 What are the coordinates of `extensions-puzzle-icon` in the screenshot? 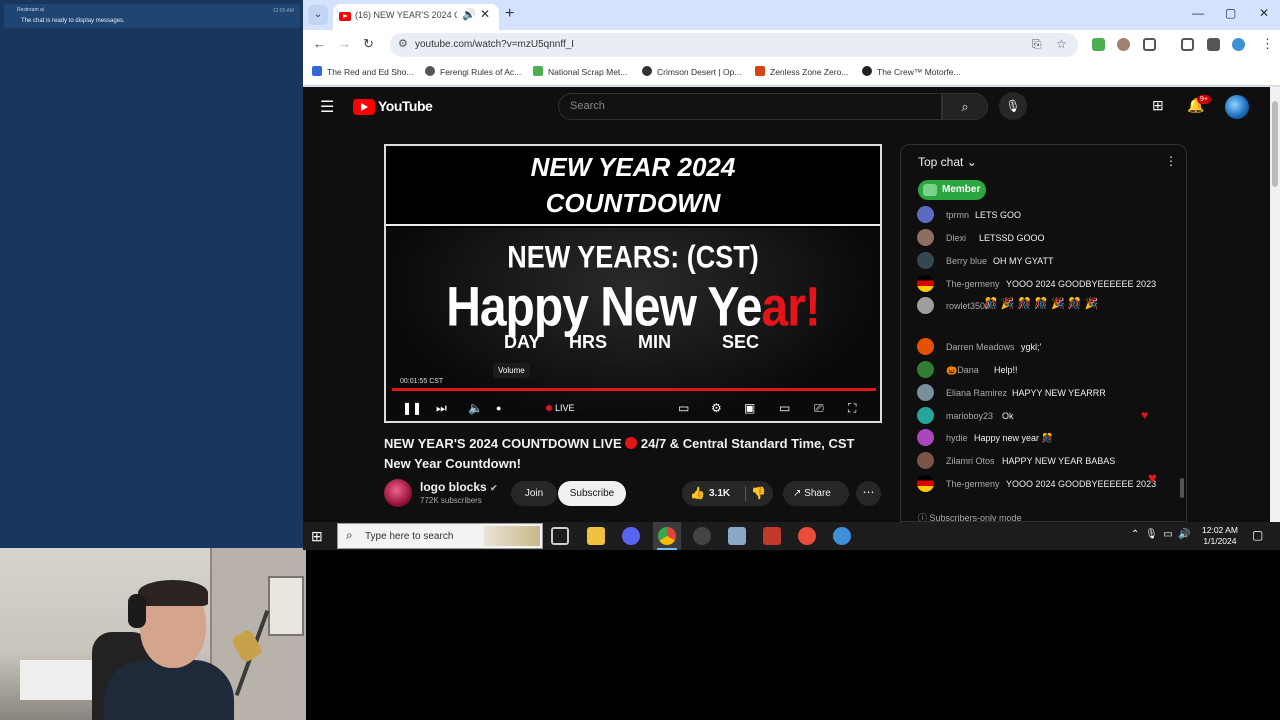 It's located at (1149, 44).